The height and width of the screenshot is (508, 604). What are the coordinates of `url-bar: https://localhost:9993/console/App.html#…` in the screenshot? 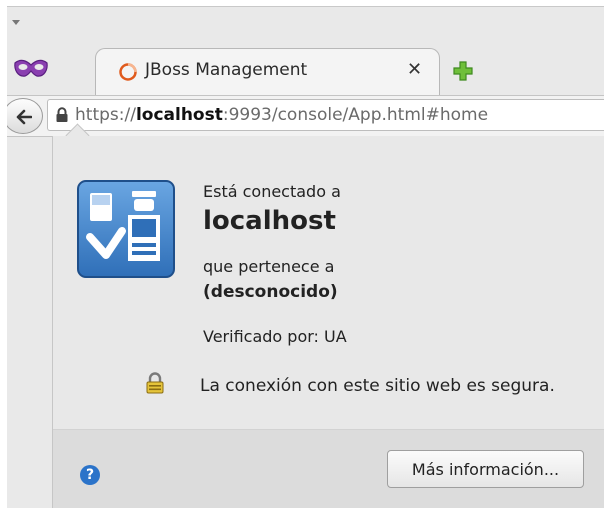 It's located at (325, 115).